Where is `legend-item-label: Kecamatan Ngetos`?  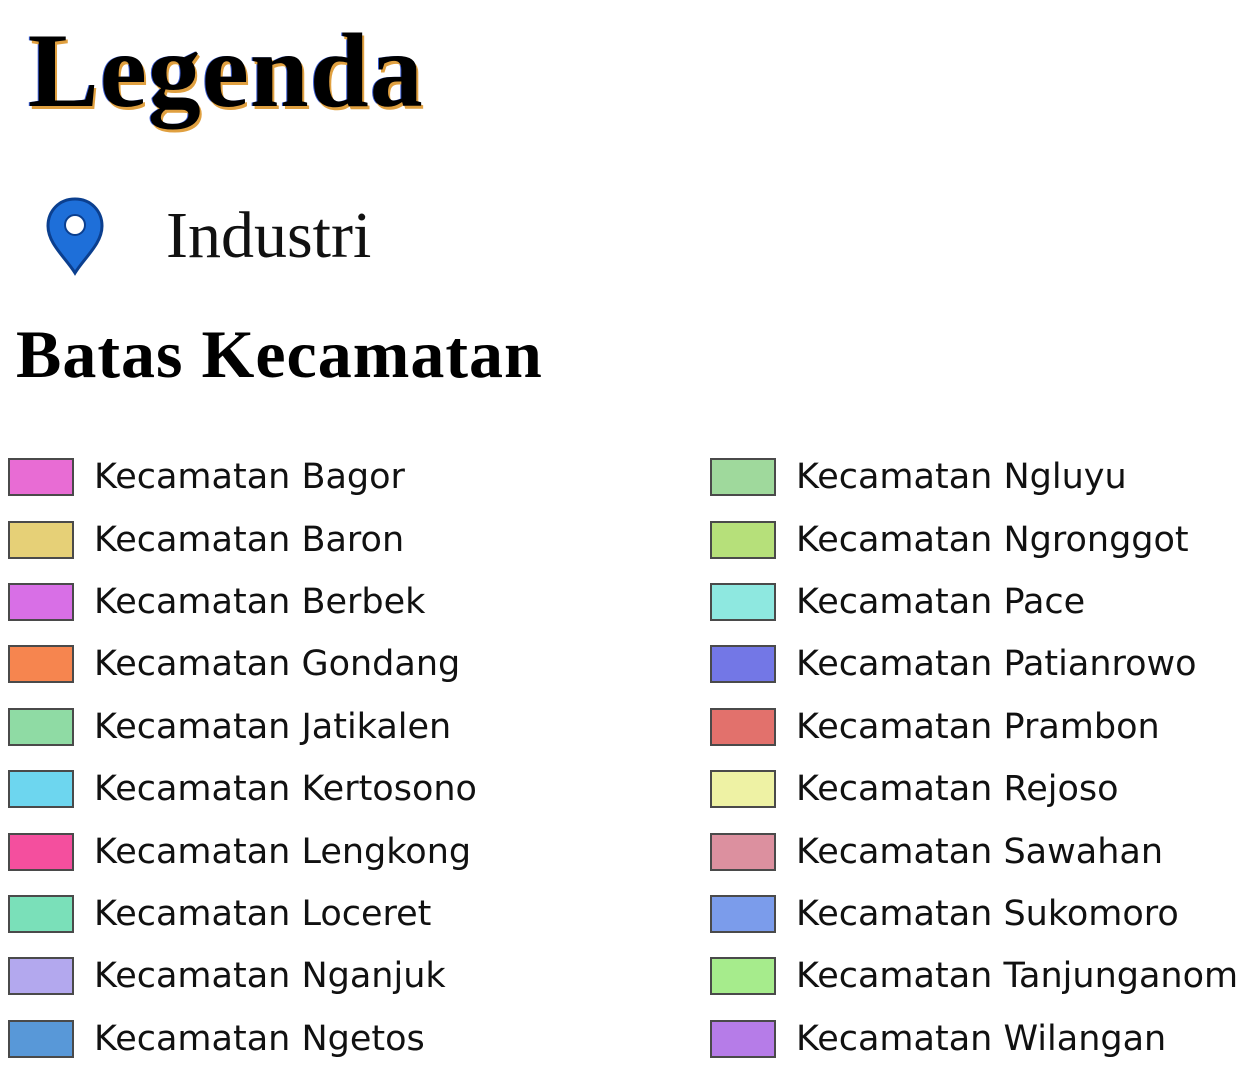 legend-item-label: Kecamatan Ngetos is located at coordinates (259, 1038).